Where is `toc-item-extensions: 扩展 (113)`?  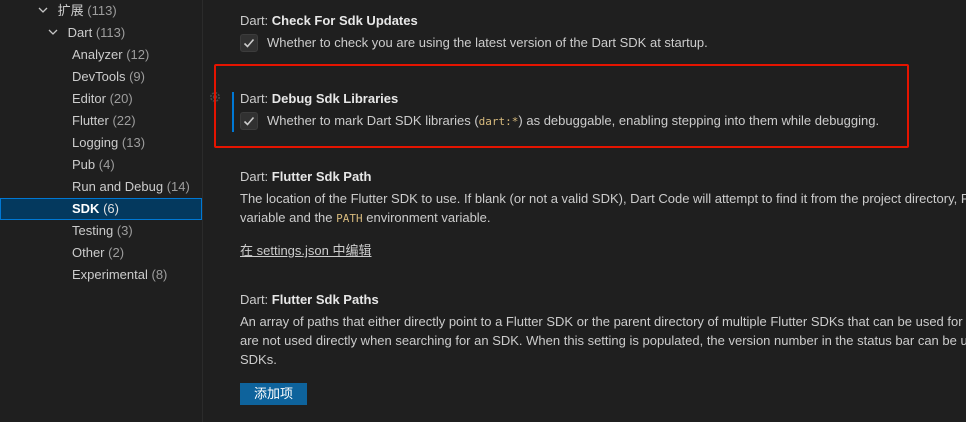 toc-item-extensions: 扩展 (113) is located at coordinates (101, 11).